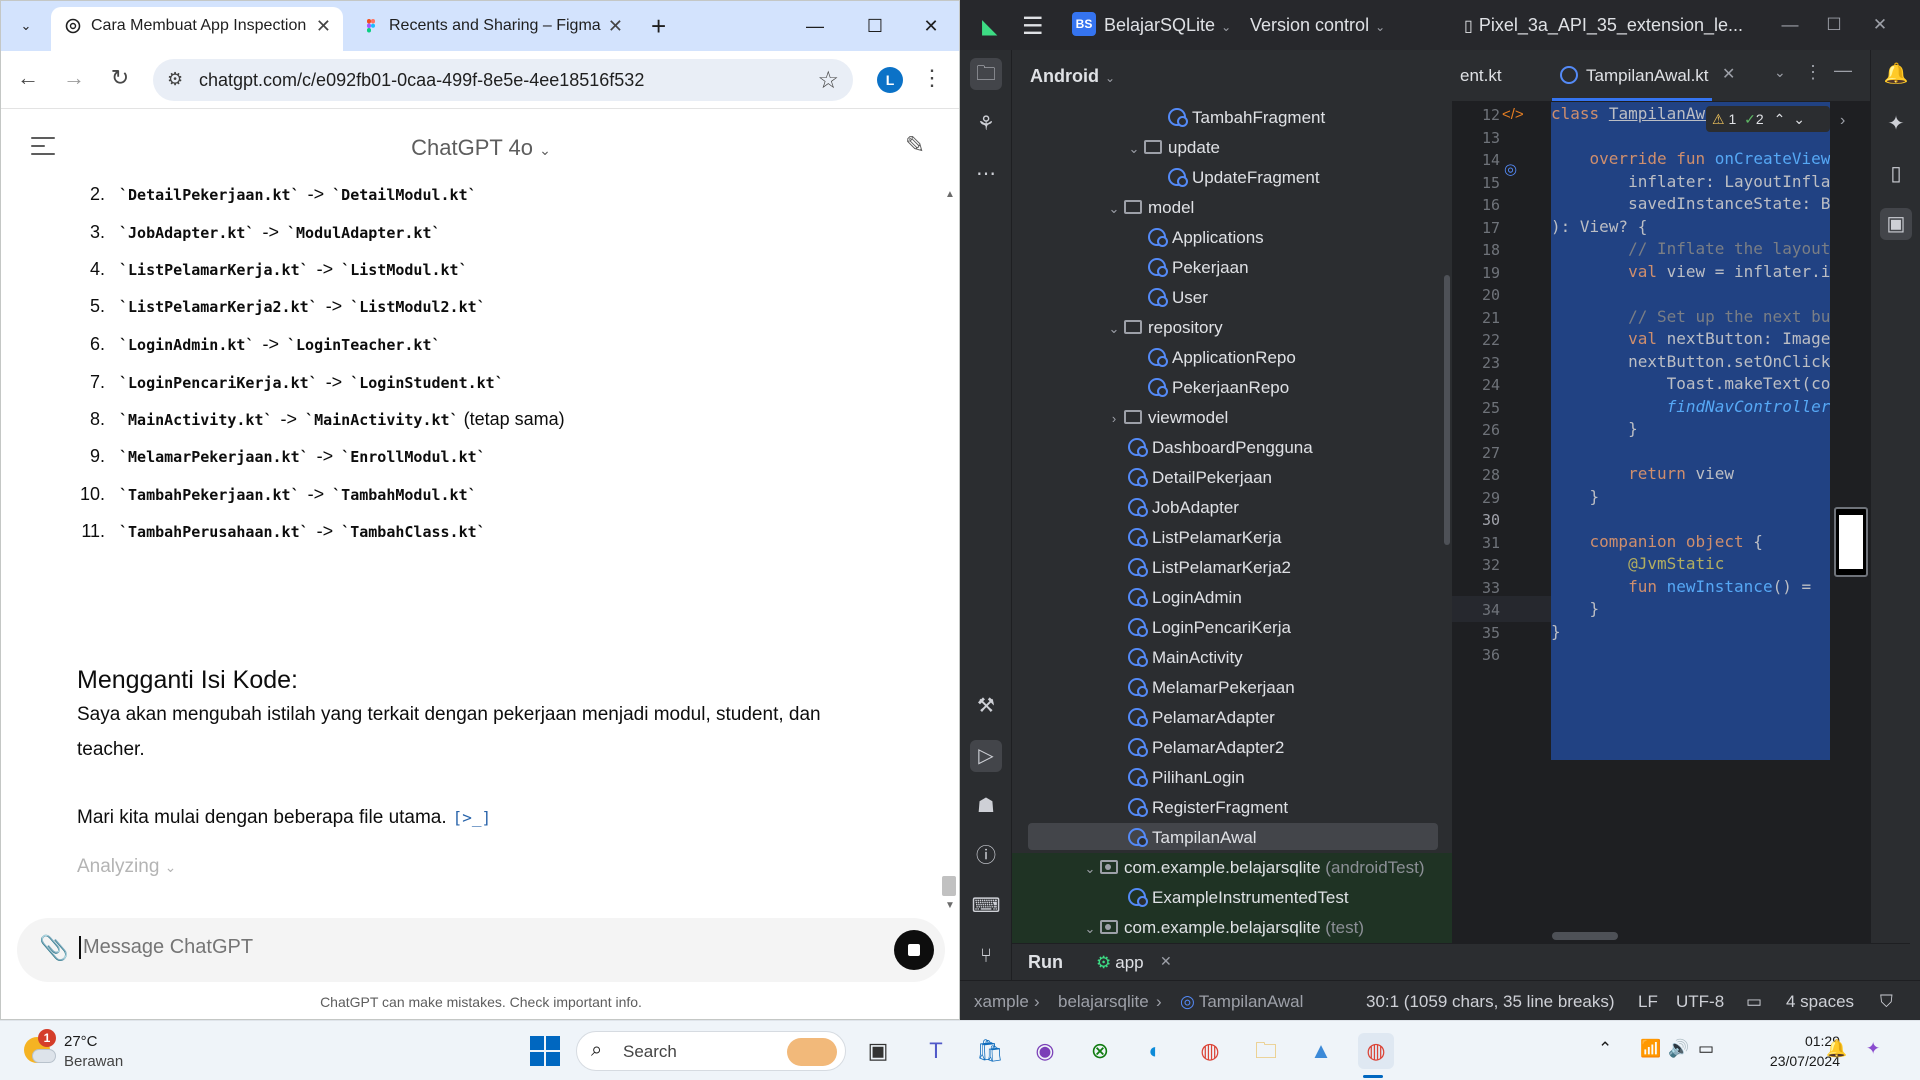  What do you see at coordinates (986, 706) in the screenshot?
I see `build-icon: ⚒` at bounding box center [986, 706].